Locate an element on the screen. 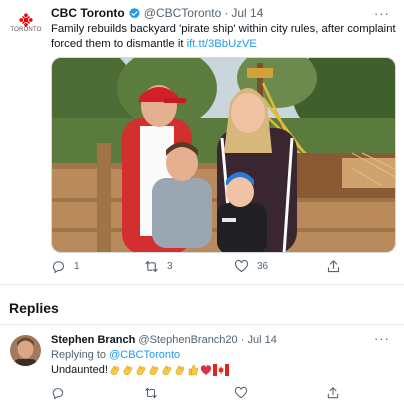  retweet-button: 3 is located at coordinates (158, 266).